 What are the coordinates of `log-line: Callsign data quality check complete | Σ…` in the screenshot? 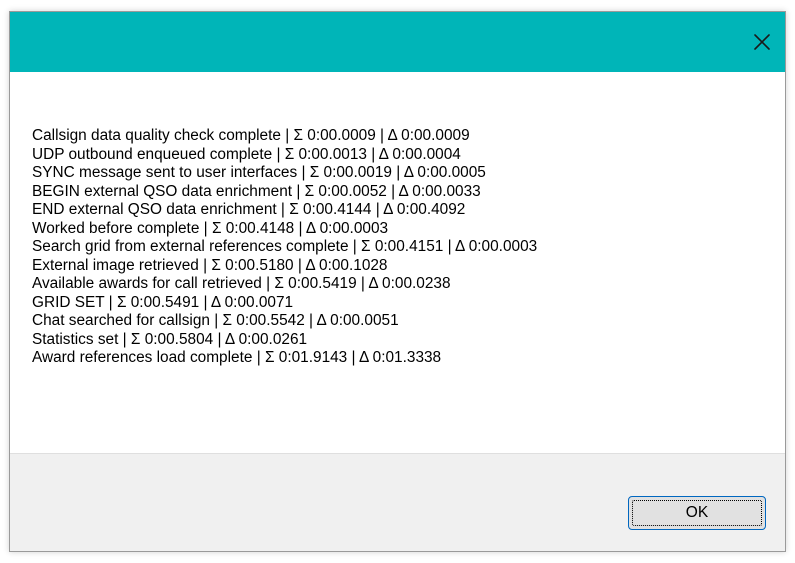 It's located at (251, 135).